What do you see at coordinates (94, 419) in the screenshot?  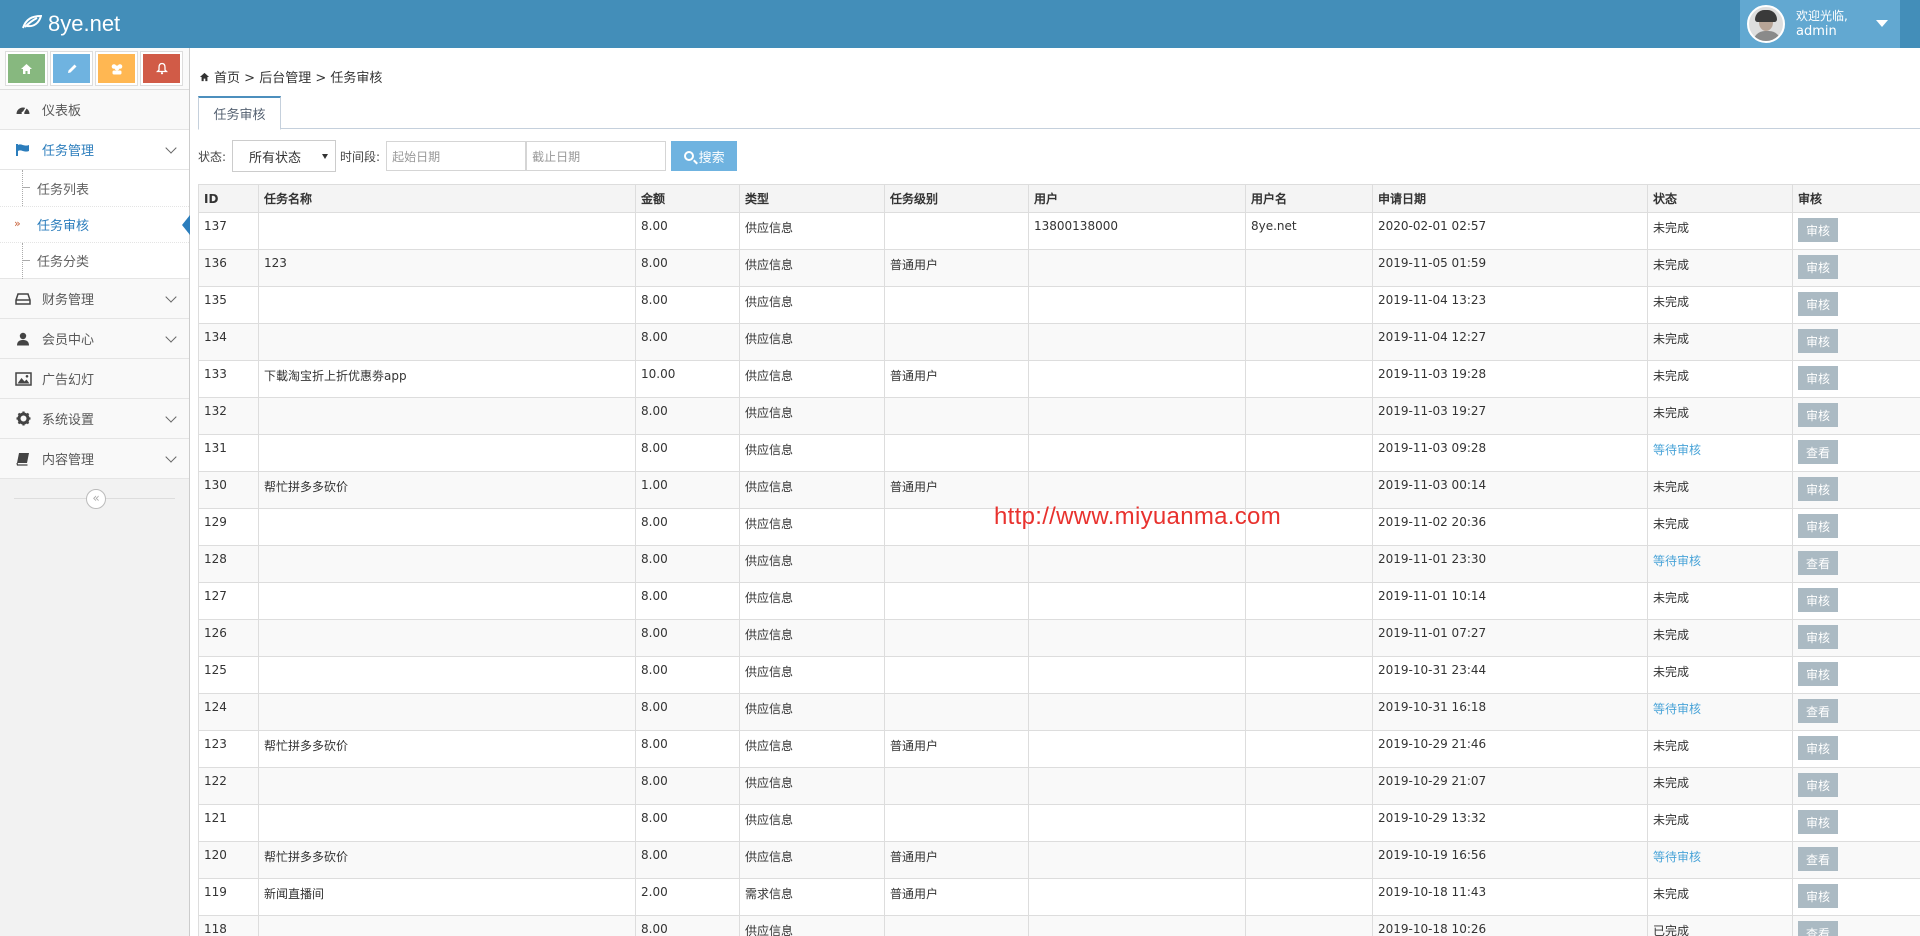 I see `nav-system-settings: 系统设置` at bounding box center [94, 419].